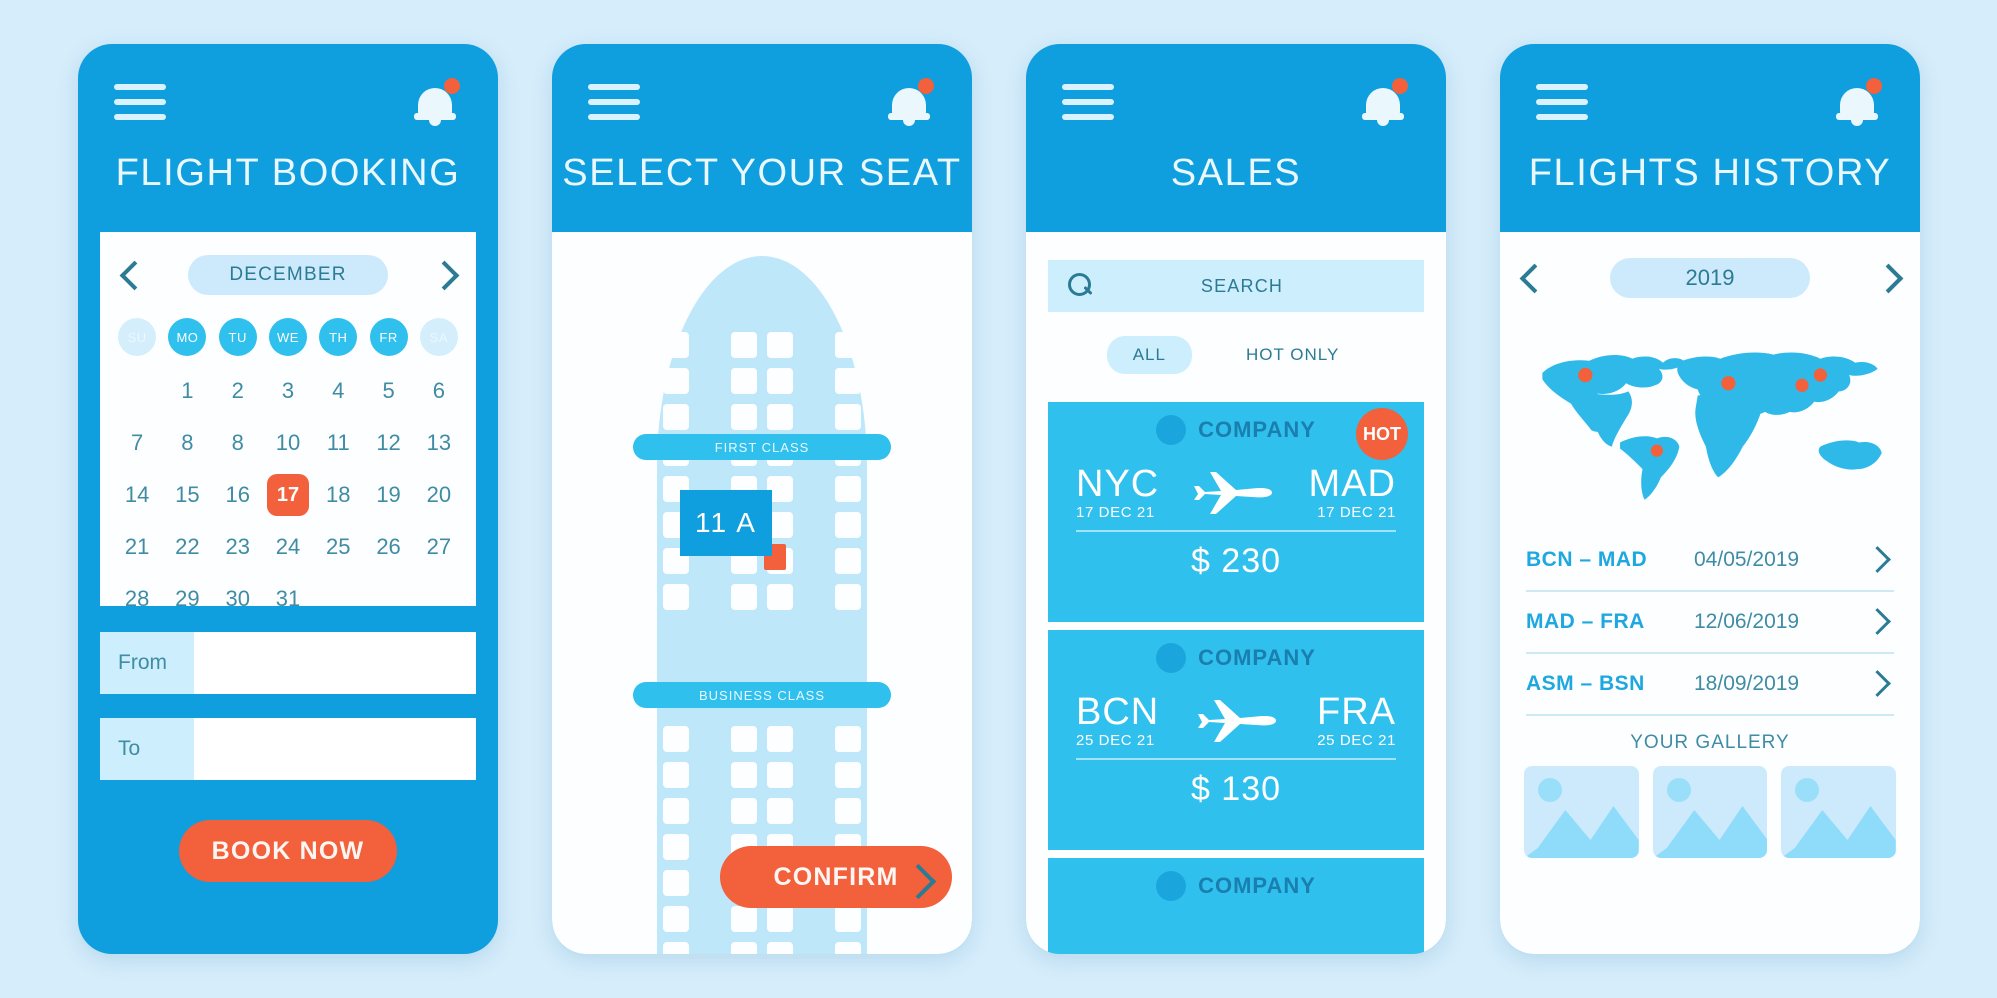 The height and width of the screenshot is (998, 1997). I want to click on history-row: MAD – FRA 12/06/2019, so click(1710, 623).